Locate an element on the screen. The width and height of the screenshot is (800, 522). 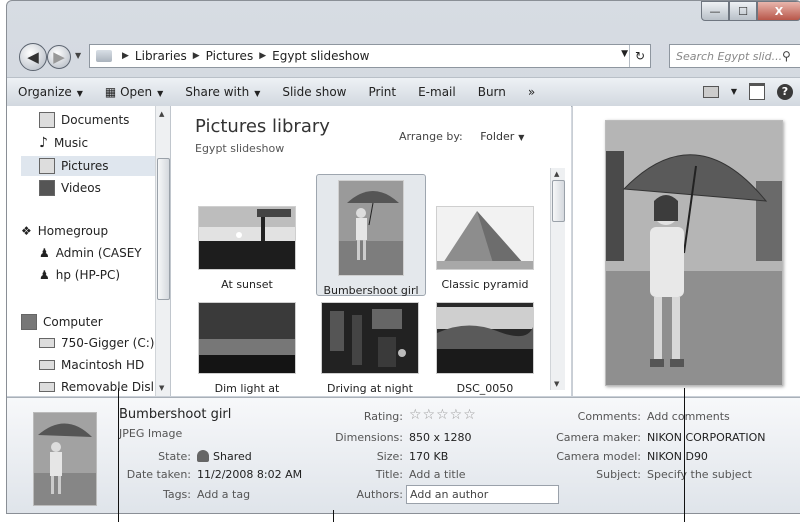
nav-item-videos: Videos is located at coordinates (70, 188).